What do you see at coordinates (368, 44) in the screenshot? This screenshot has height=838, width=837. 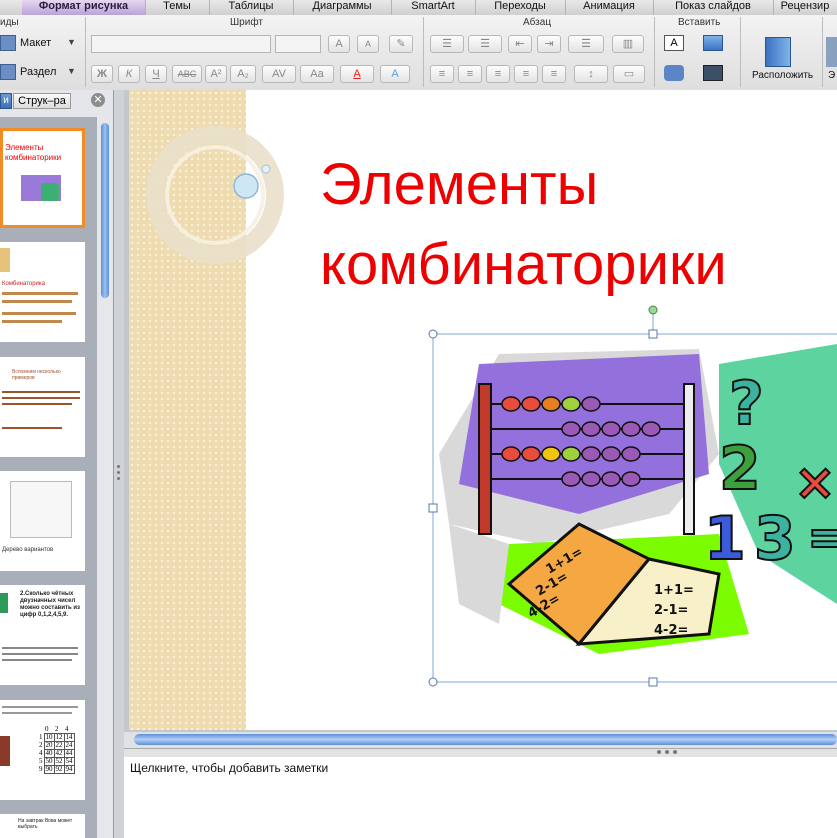 I see `shrink-font-button: A` at bounding box center [368, 44].